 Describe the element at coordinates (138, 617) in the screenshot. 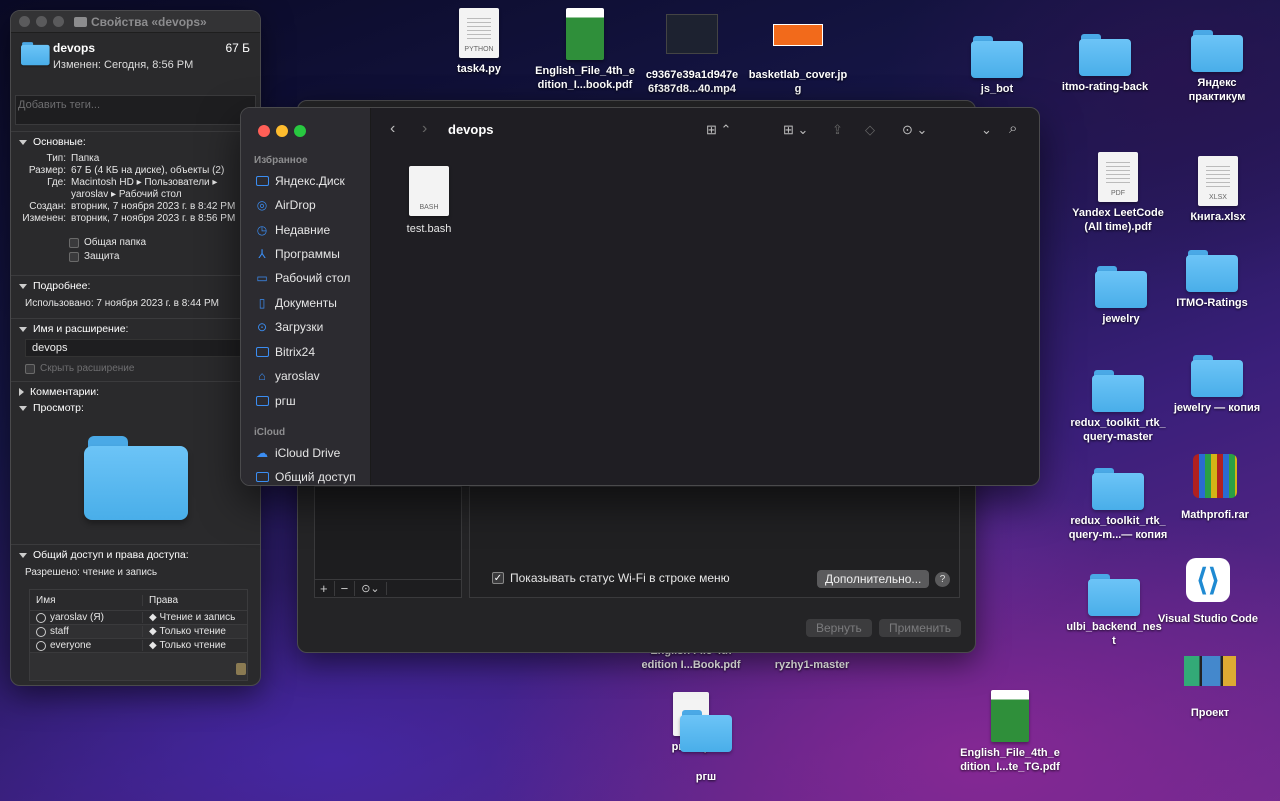

I see `table-row: yaroslav (Я) ◆ Чтение и запись` at that location.